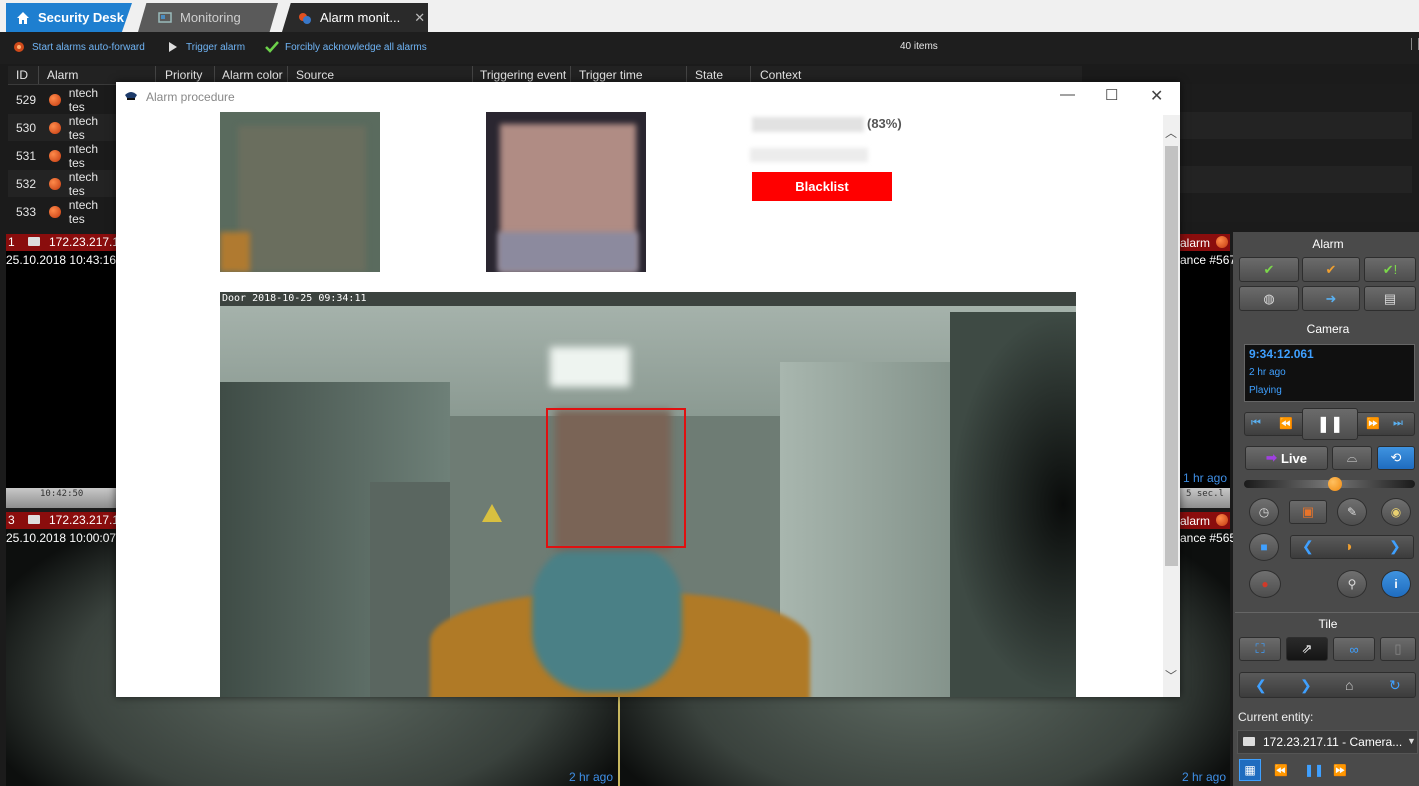 The image size is (1419, 786). I want to click on binoculars-button: ∞, so click(1354, 649).